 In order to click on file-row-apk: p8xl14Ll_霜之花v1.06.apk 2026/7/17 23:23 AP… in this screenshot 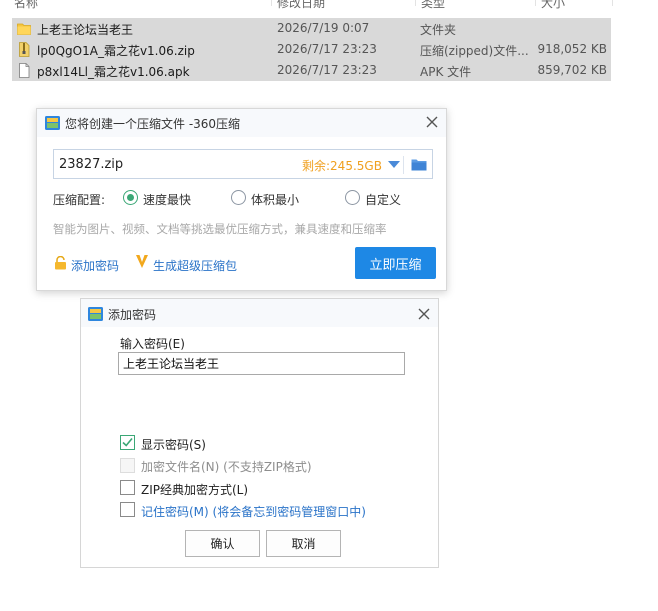, I will do `click(311, 70)`.